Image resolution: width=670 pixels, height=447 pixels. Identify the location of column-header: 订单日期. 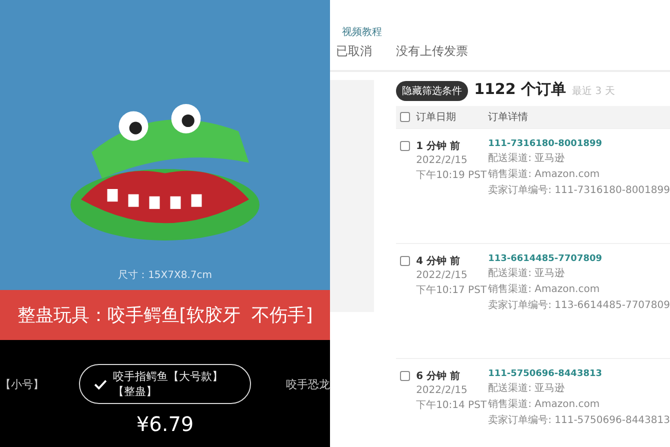
(437, 117).